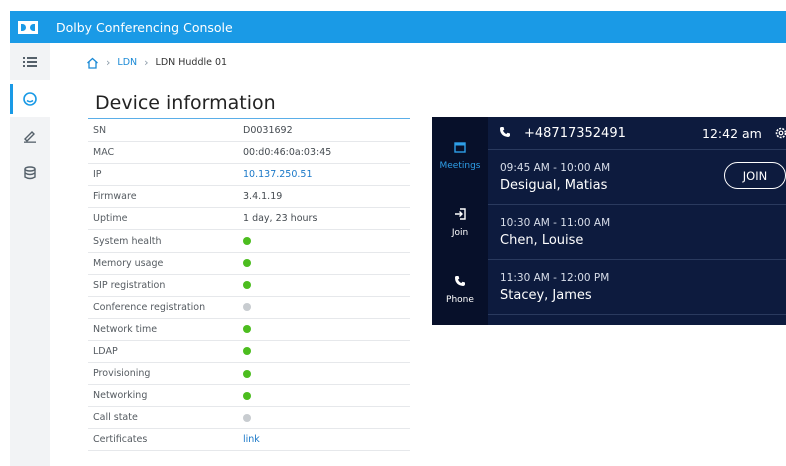 This screenshot has height=466, width=786. What do you see at coordinates (280, 219) in the screenshot?
I see `info-value: 1 day, 23 hours` at bounding box center [280, 219].